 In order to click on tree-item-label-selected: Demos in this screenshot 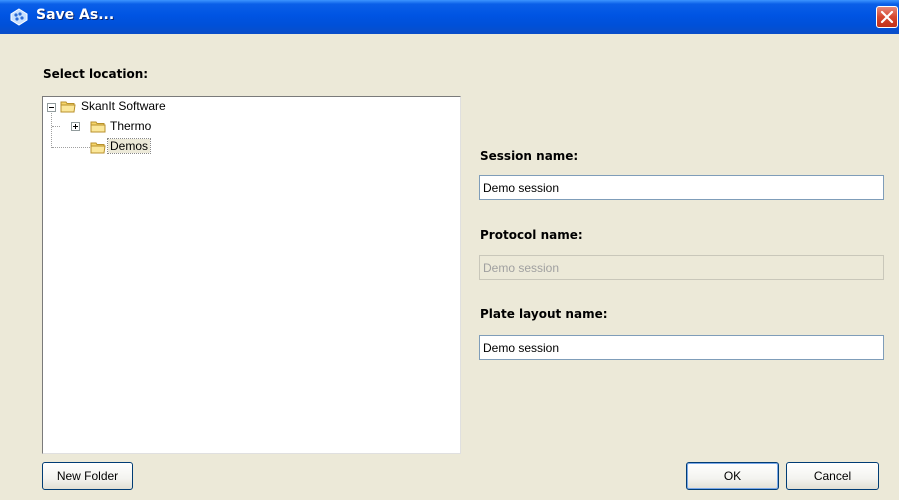, I will do `click(129, 146)`.